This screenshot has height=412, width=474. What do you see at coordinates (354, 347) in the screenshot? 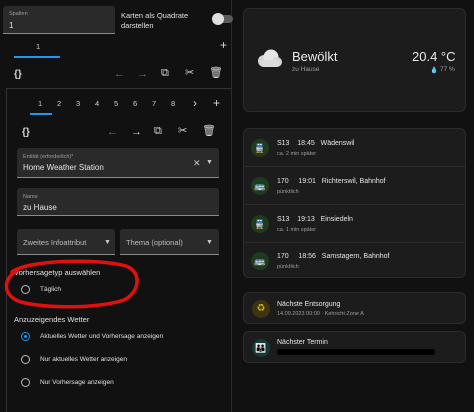
I see `appointment-card: 👪 Nächster Termin` at bounding box center [354, 347].